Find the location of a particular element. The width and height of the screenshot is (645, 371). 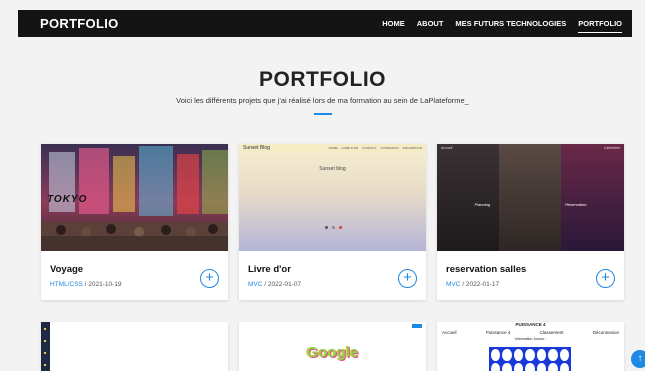

thumbnail-link: Réservation is located at coordinates (576, 204).